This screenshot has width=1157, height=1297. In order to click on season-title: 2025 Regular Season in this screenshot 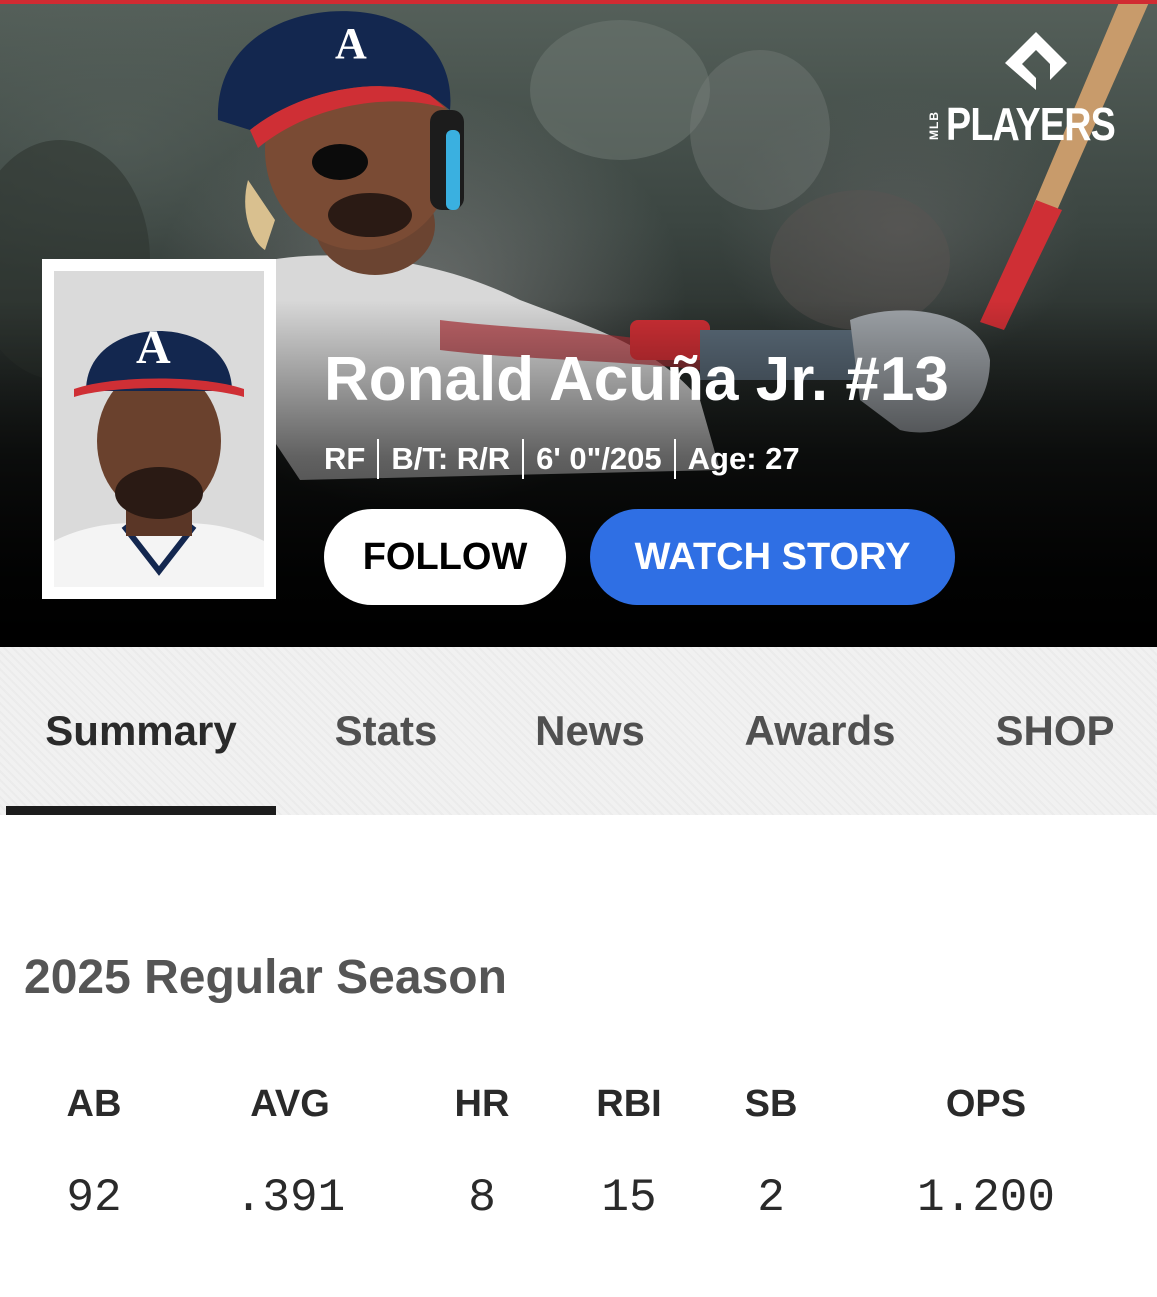, I will do `click(265, 977)`.